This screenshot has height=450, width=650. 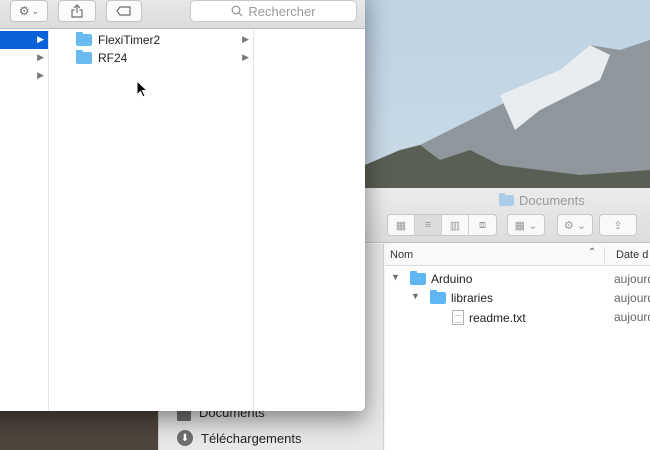 I want to click on tag-button, so click(x=124, y=11).